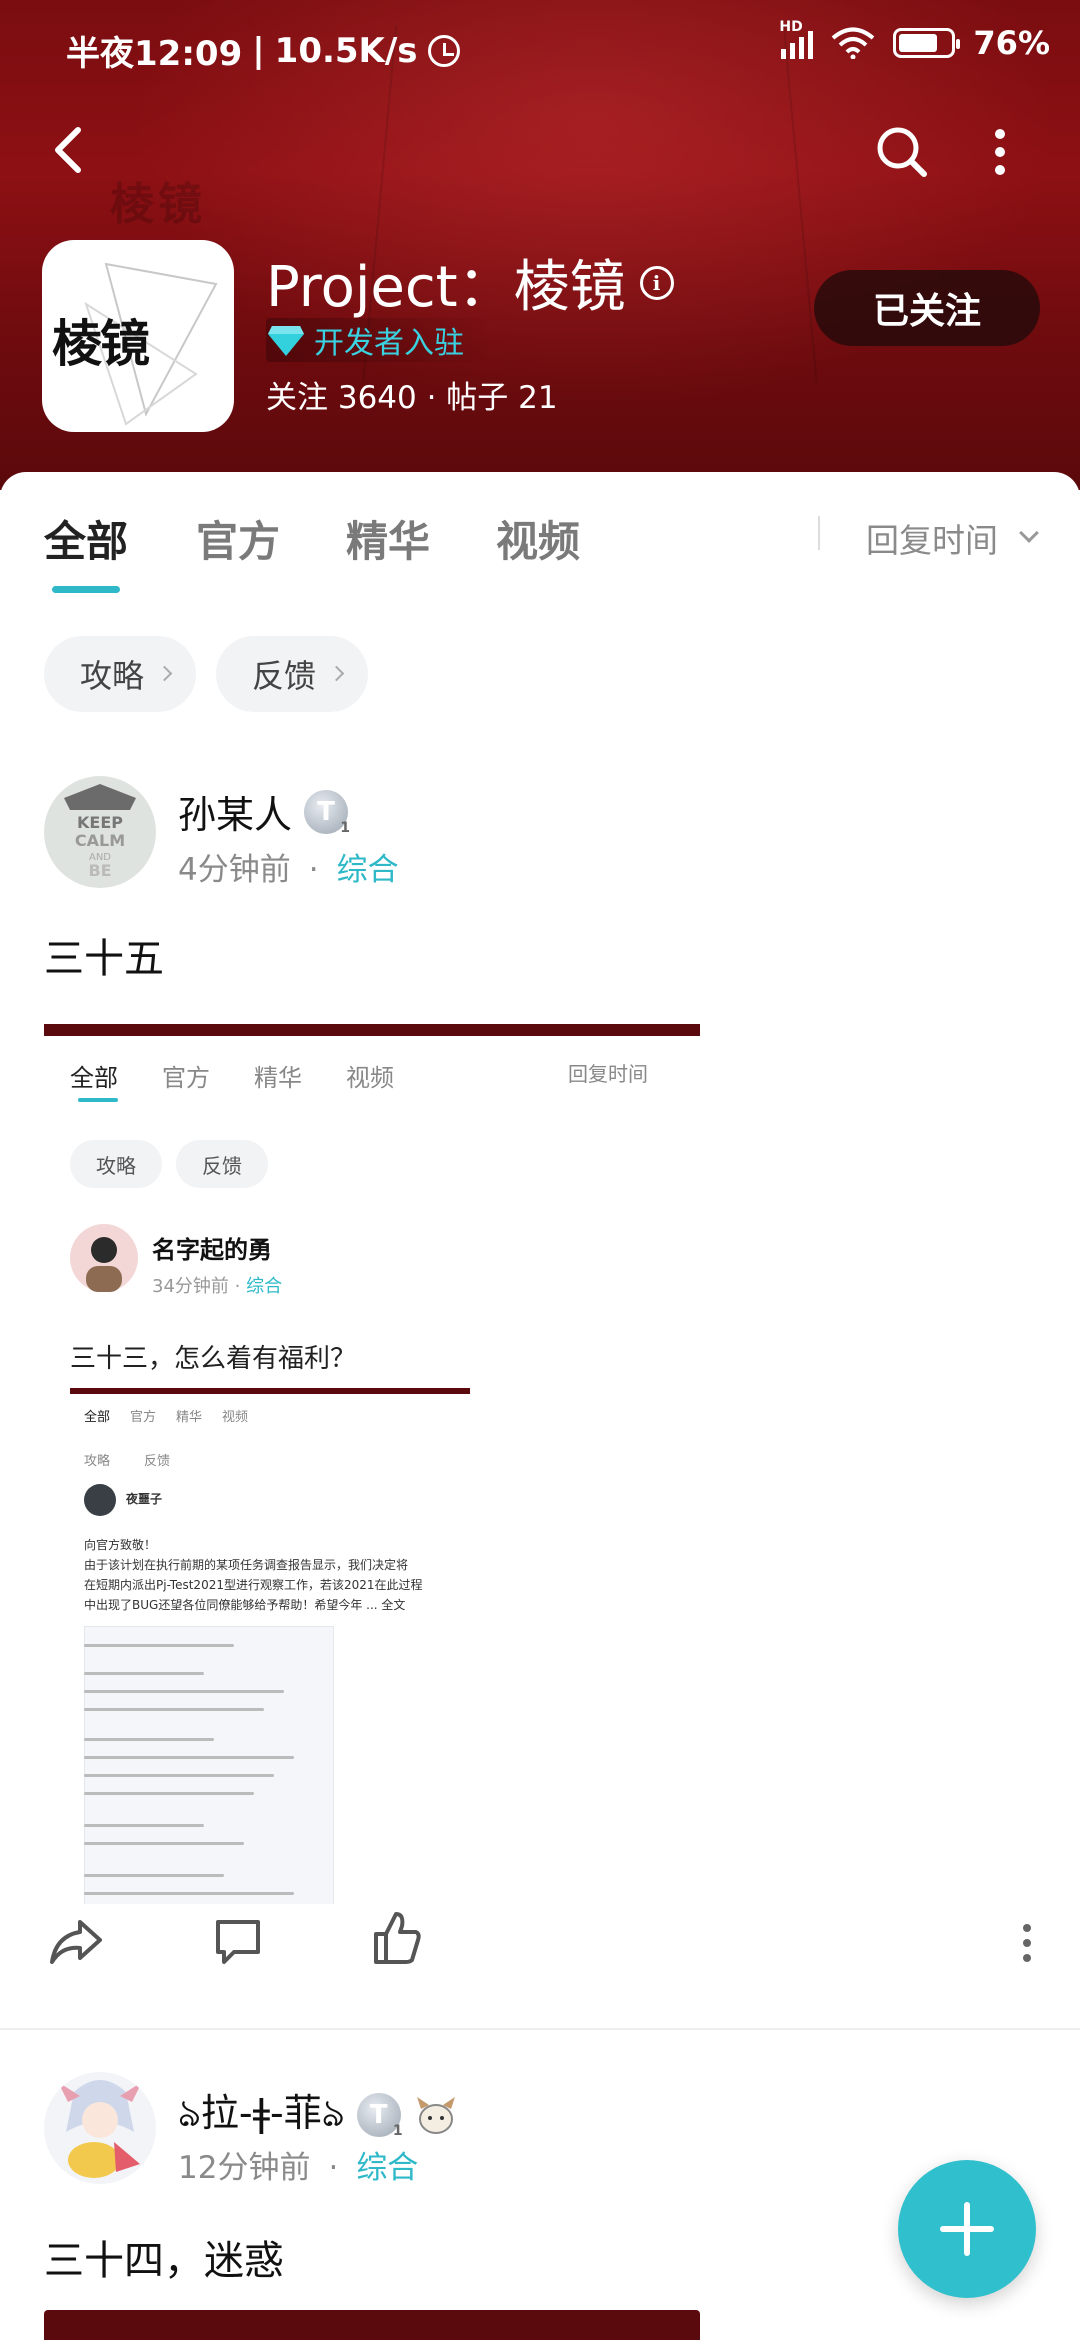  I want to click on follow-button: 已关注, so click(927, 308).